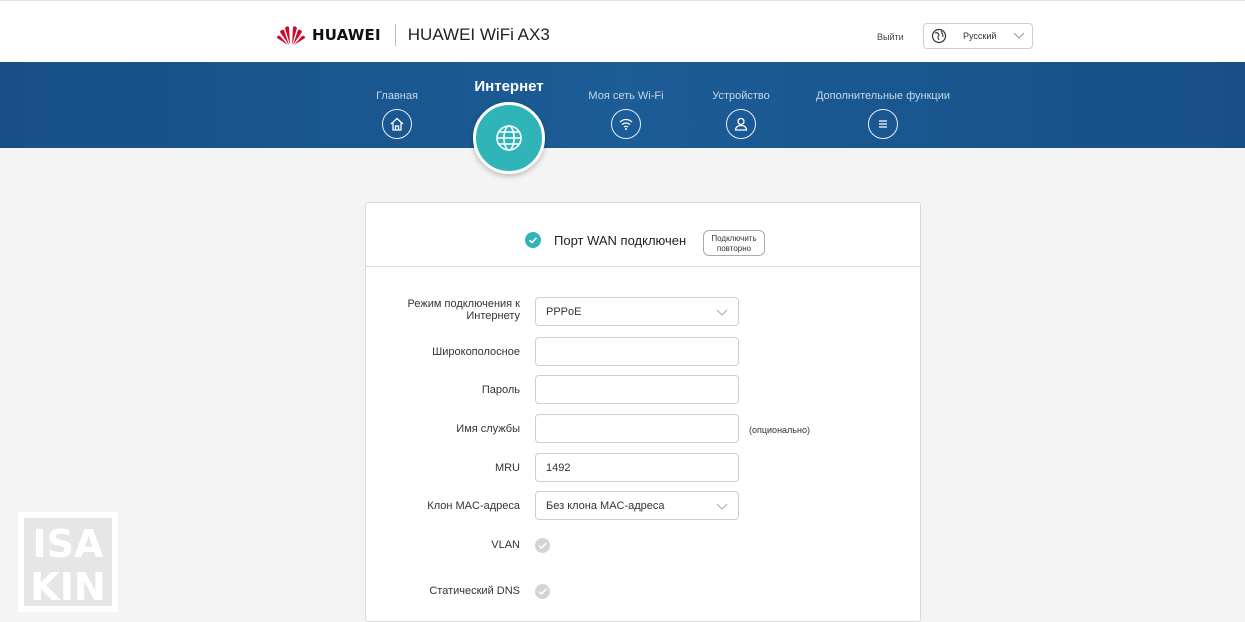  What do you see at coordinates (397, 124) in the screenshot?
I see `home-icon` at bounding box center [397, 124].